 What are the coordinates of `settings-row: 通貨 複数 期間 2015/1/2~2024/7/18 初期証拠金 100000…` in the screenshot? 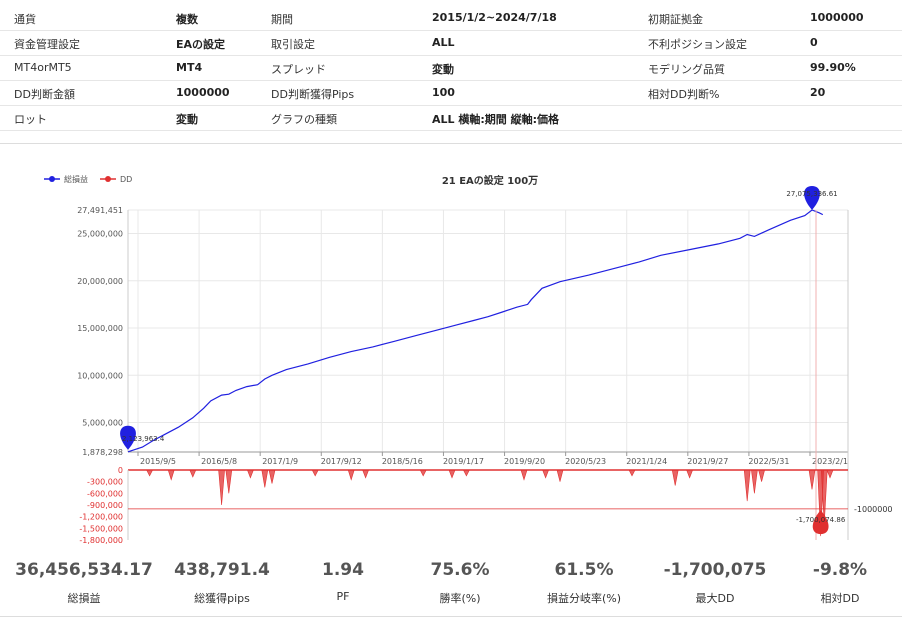 It's located at (451, 18).